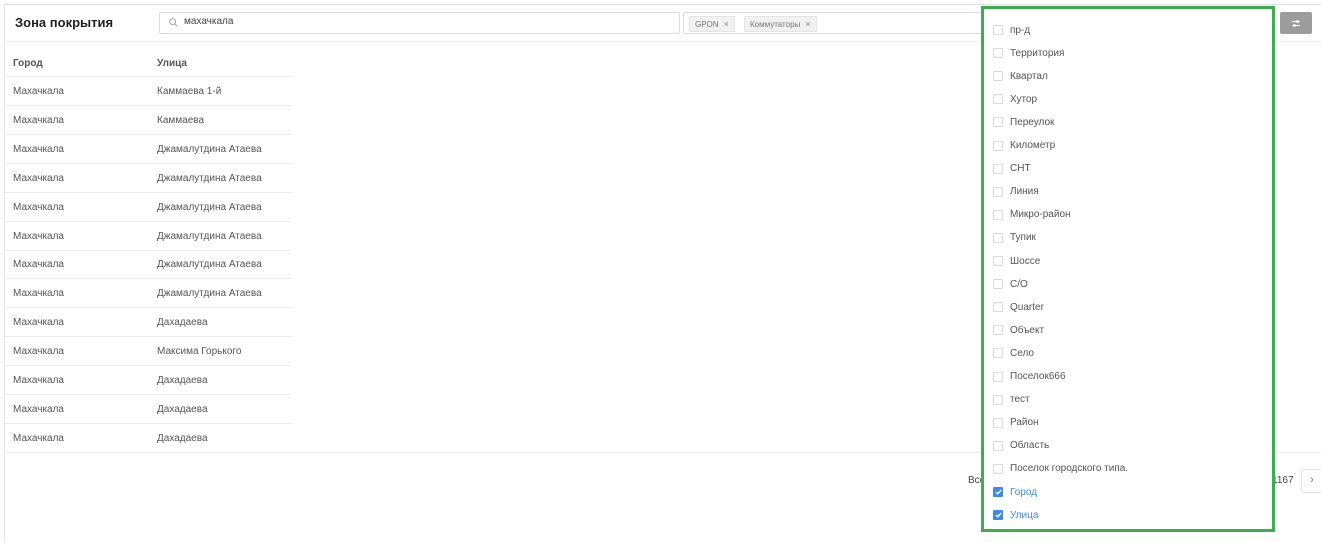 This screenshot has width=1321, height=543. Describe the element at coordinates (1033, 145) in the screenshot. I see `option-label: Километр` at that location.